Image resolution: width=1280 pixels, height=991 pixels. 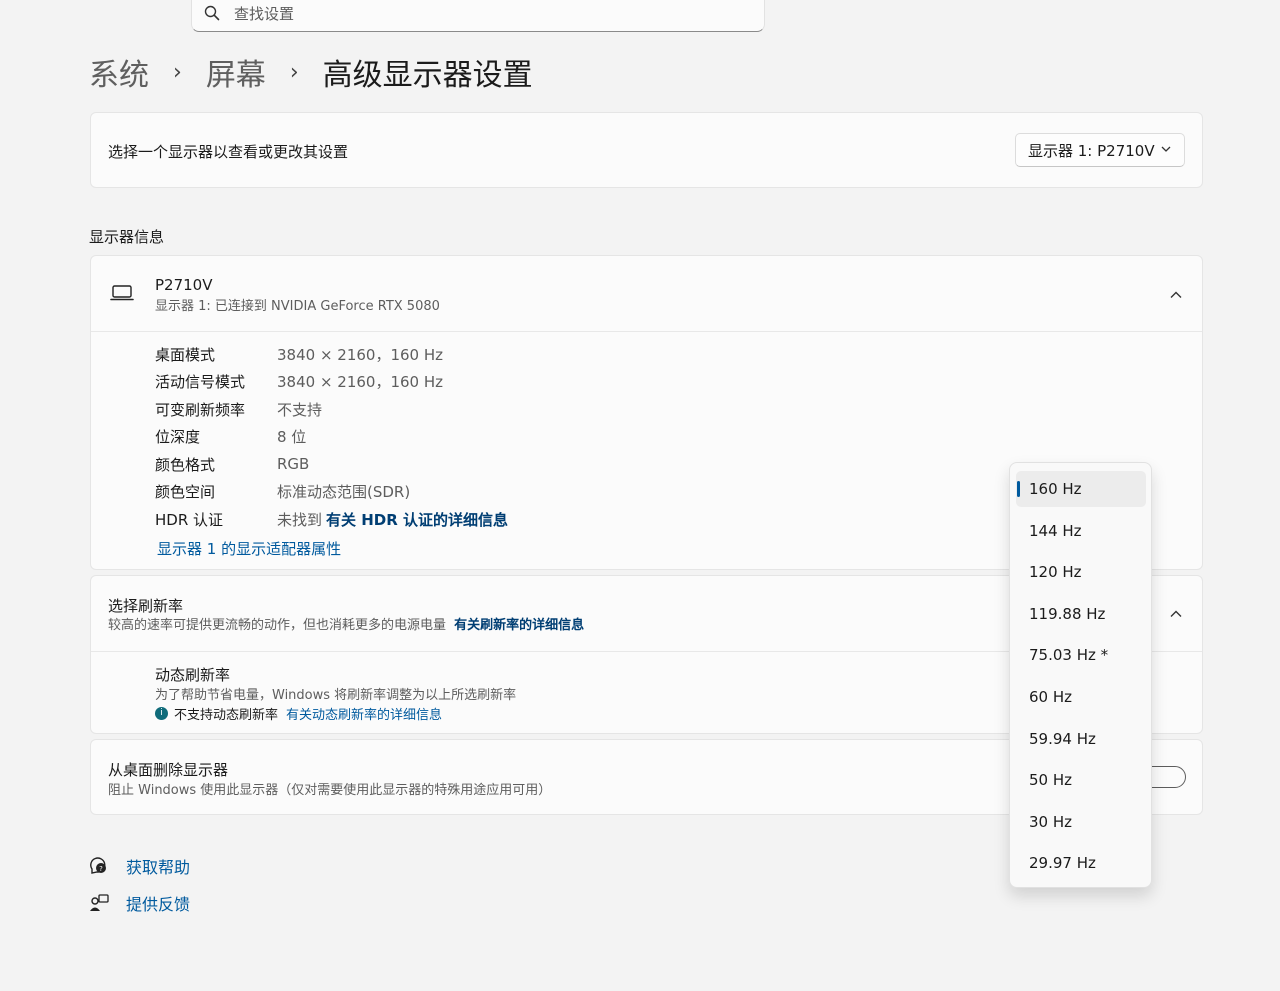 What do you see at coordinates (193, 675) in the screenshot?
I see `dynamic-refresh-title: 动态刷新率` at bounding box center [193, 675].